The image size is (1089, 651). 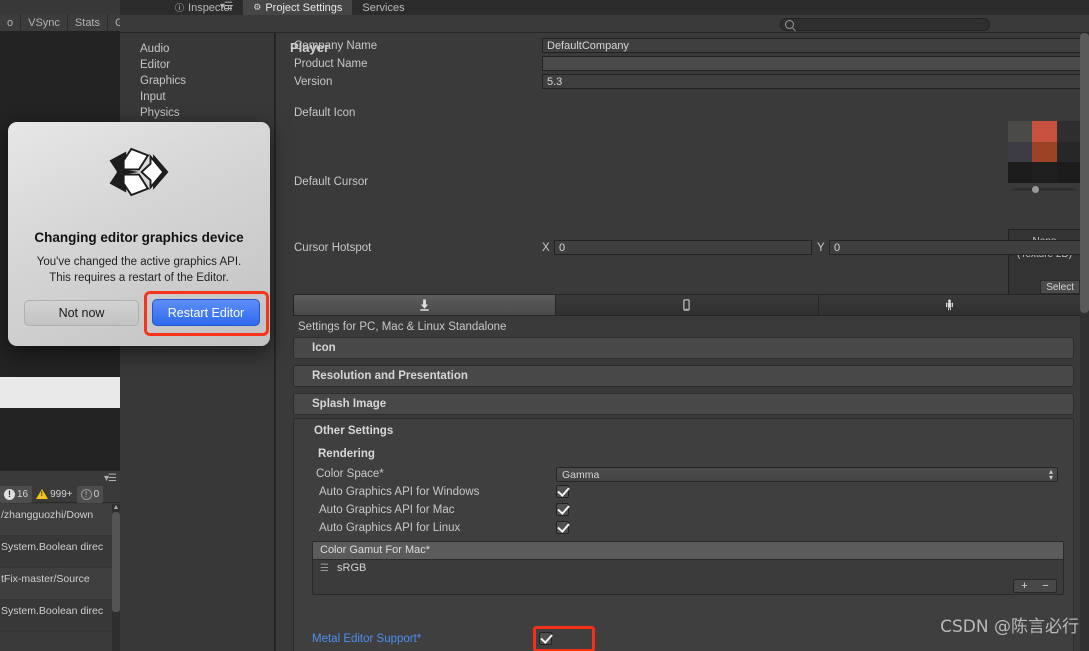 What do you see at coordinates (402, 327) in the screenshot?
I see `settings-for-label: Settings for PC, Mac & Linux Standalone` at bounding box center [402, 327].